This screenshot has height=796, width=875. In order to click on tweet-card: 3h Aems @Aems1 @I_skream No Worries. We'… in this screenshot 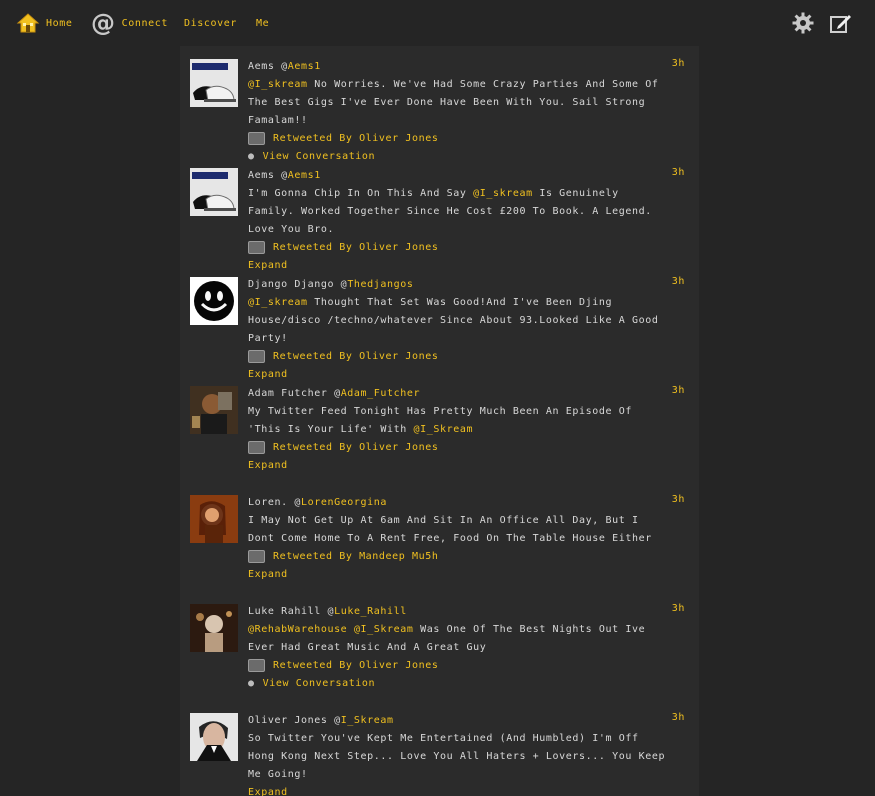, I will do `click(439, 104)`.